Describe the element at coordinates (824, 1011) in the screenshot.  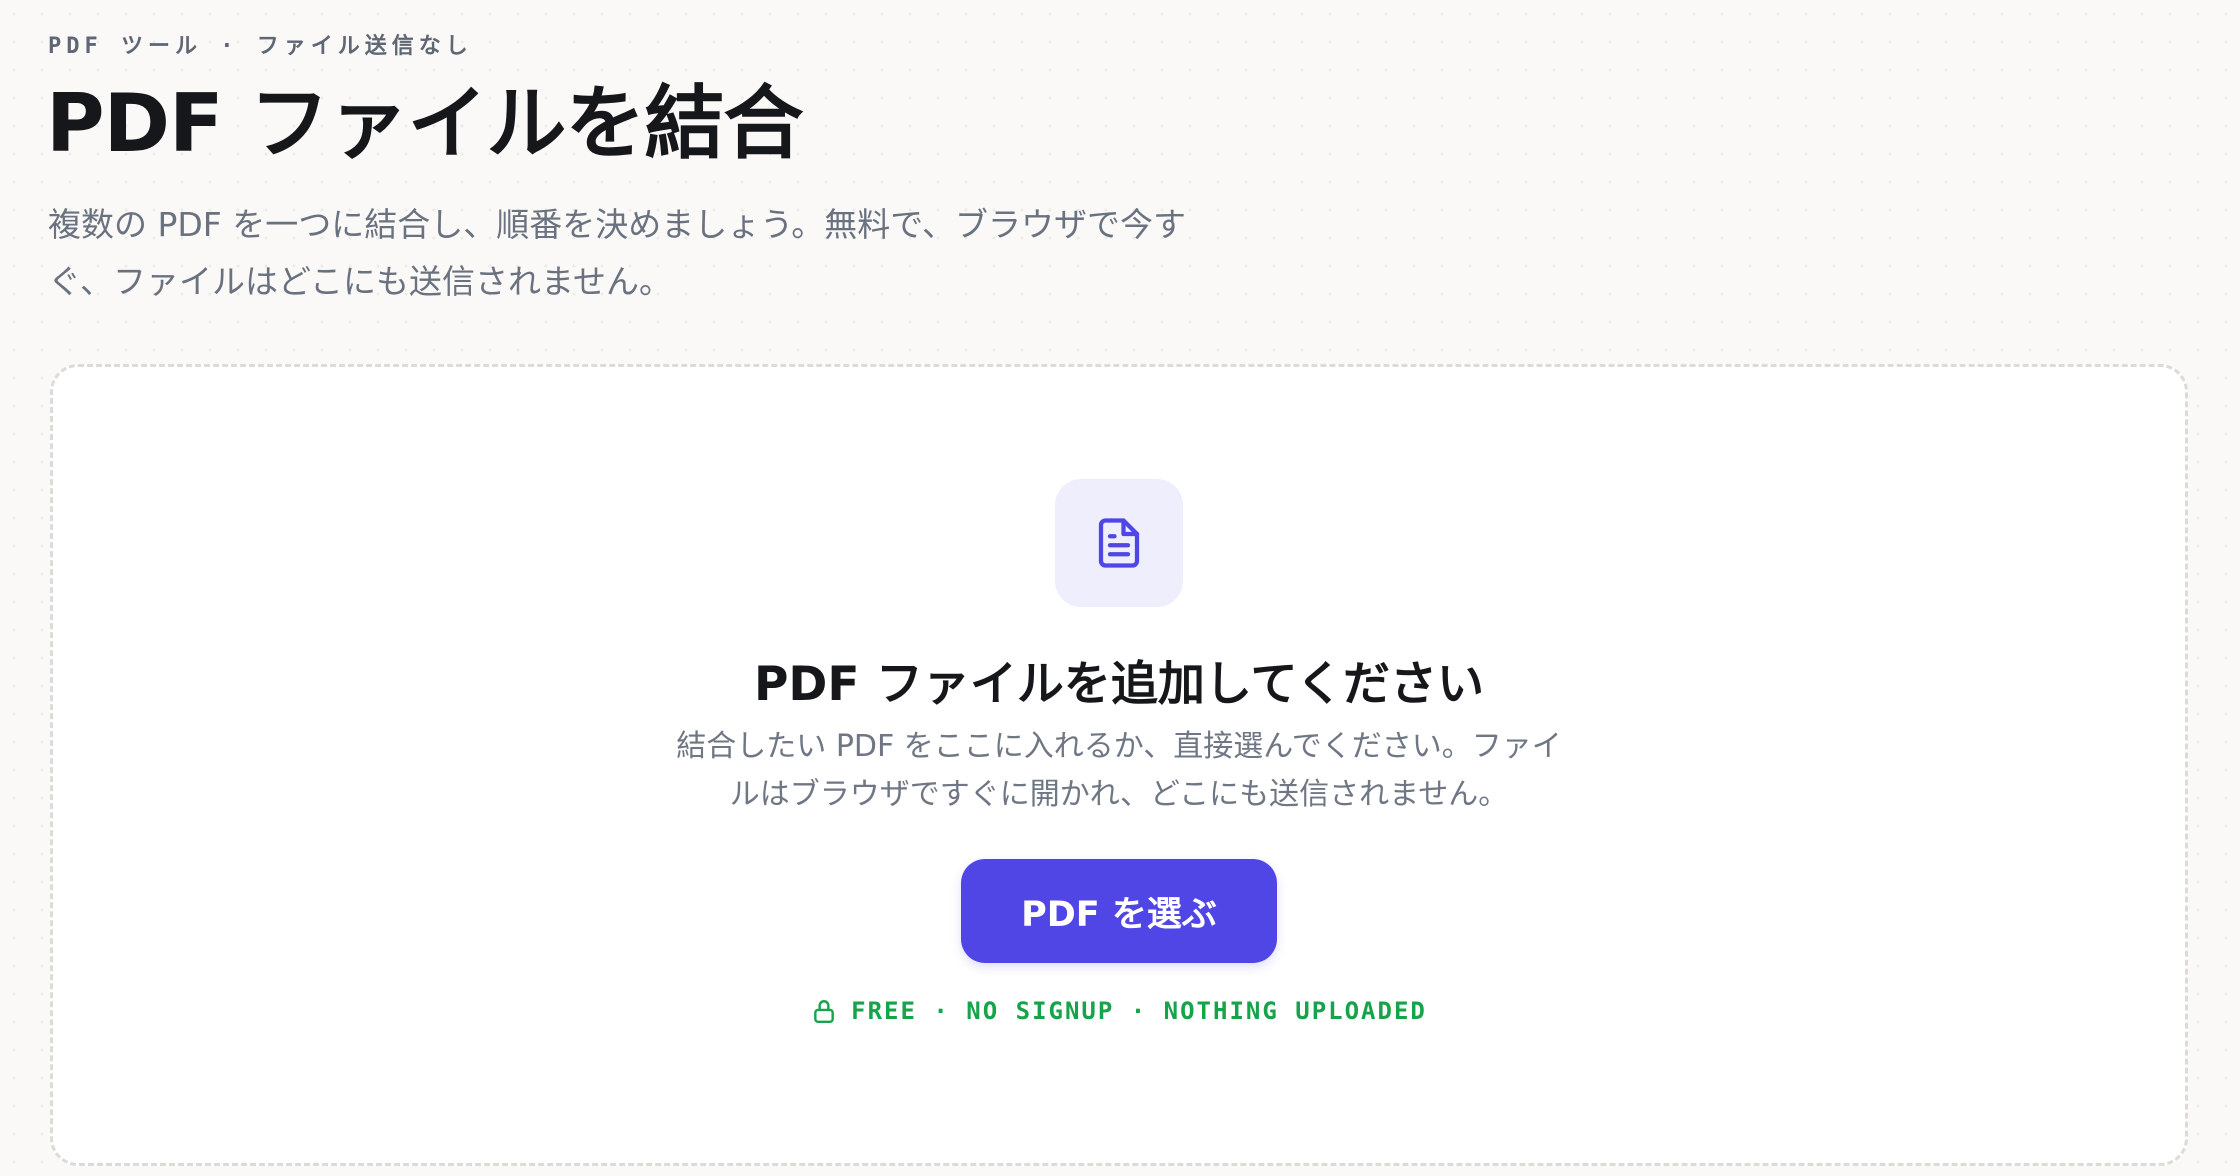
I see `lock-icon` at that location.